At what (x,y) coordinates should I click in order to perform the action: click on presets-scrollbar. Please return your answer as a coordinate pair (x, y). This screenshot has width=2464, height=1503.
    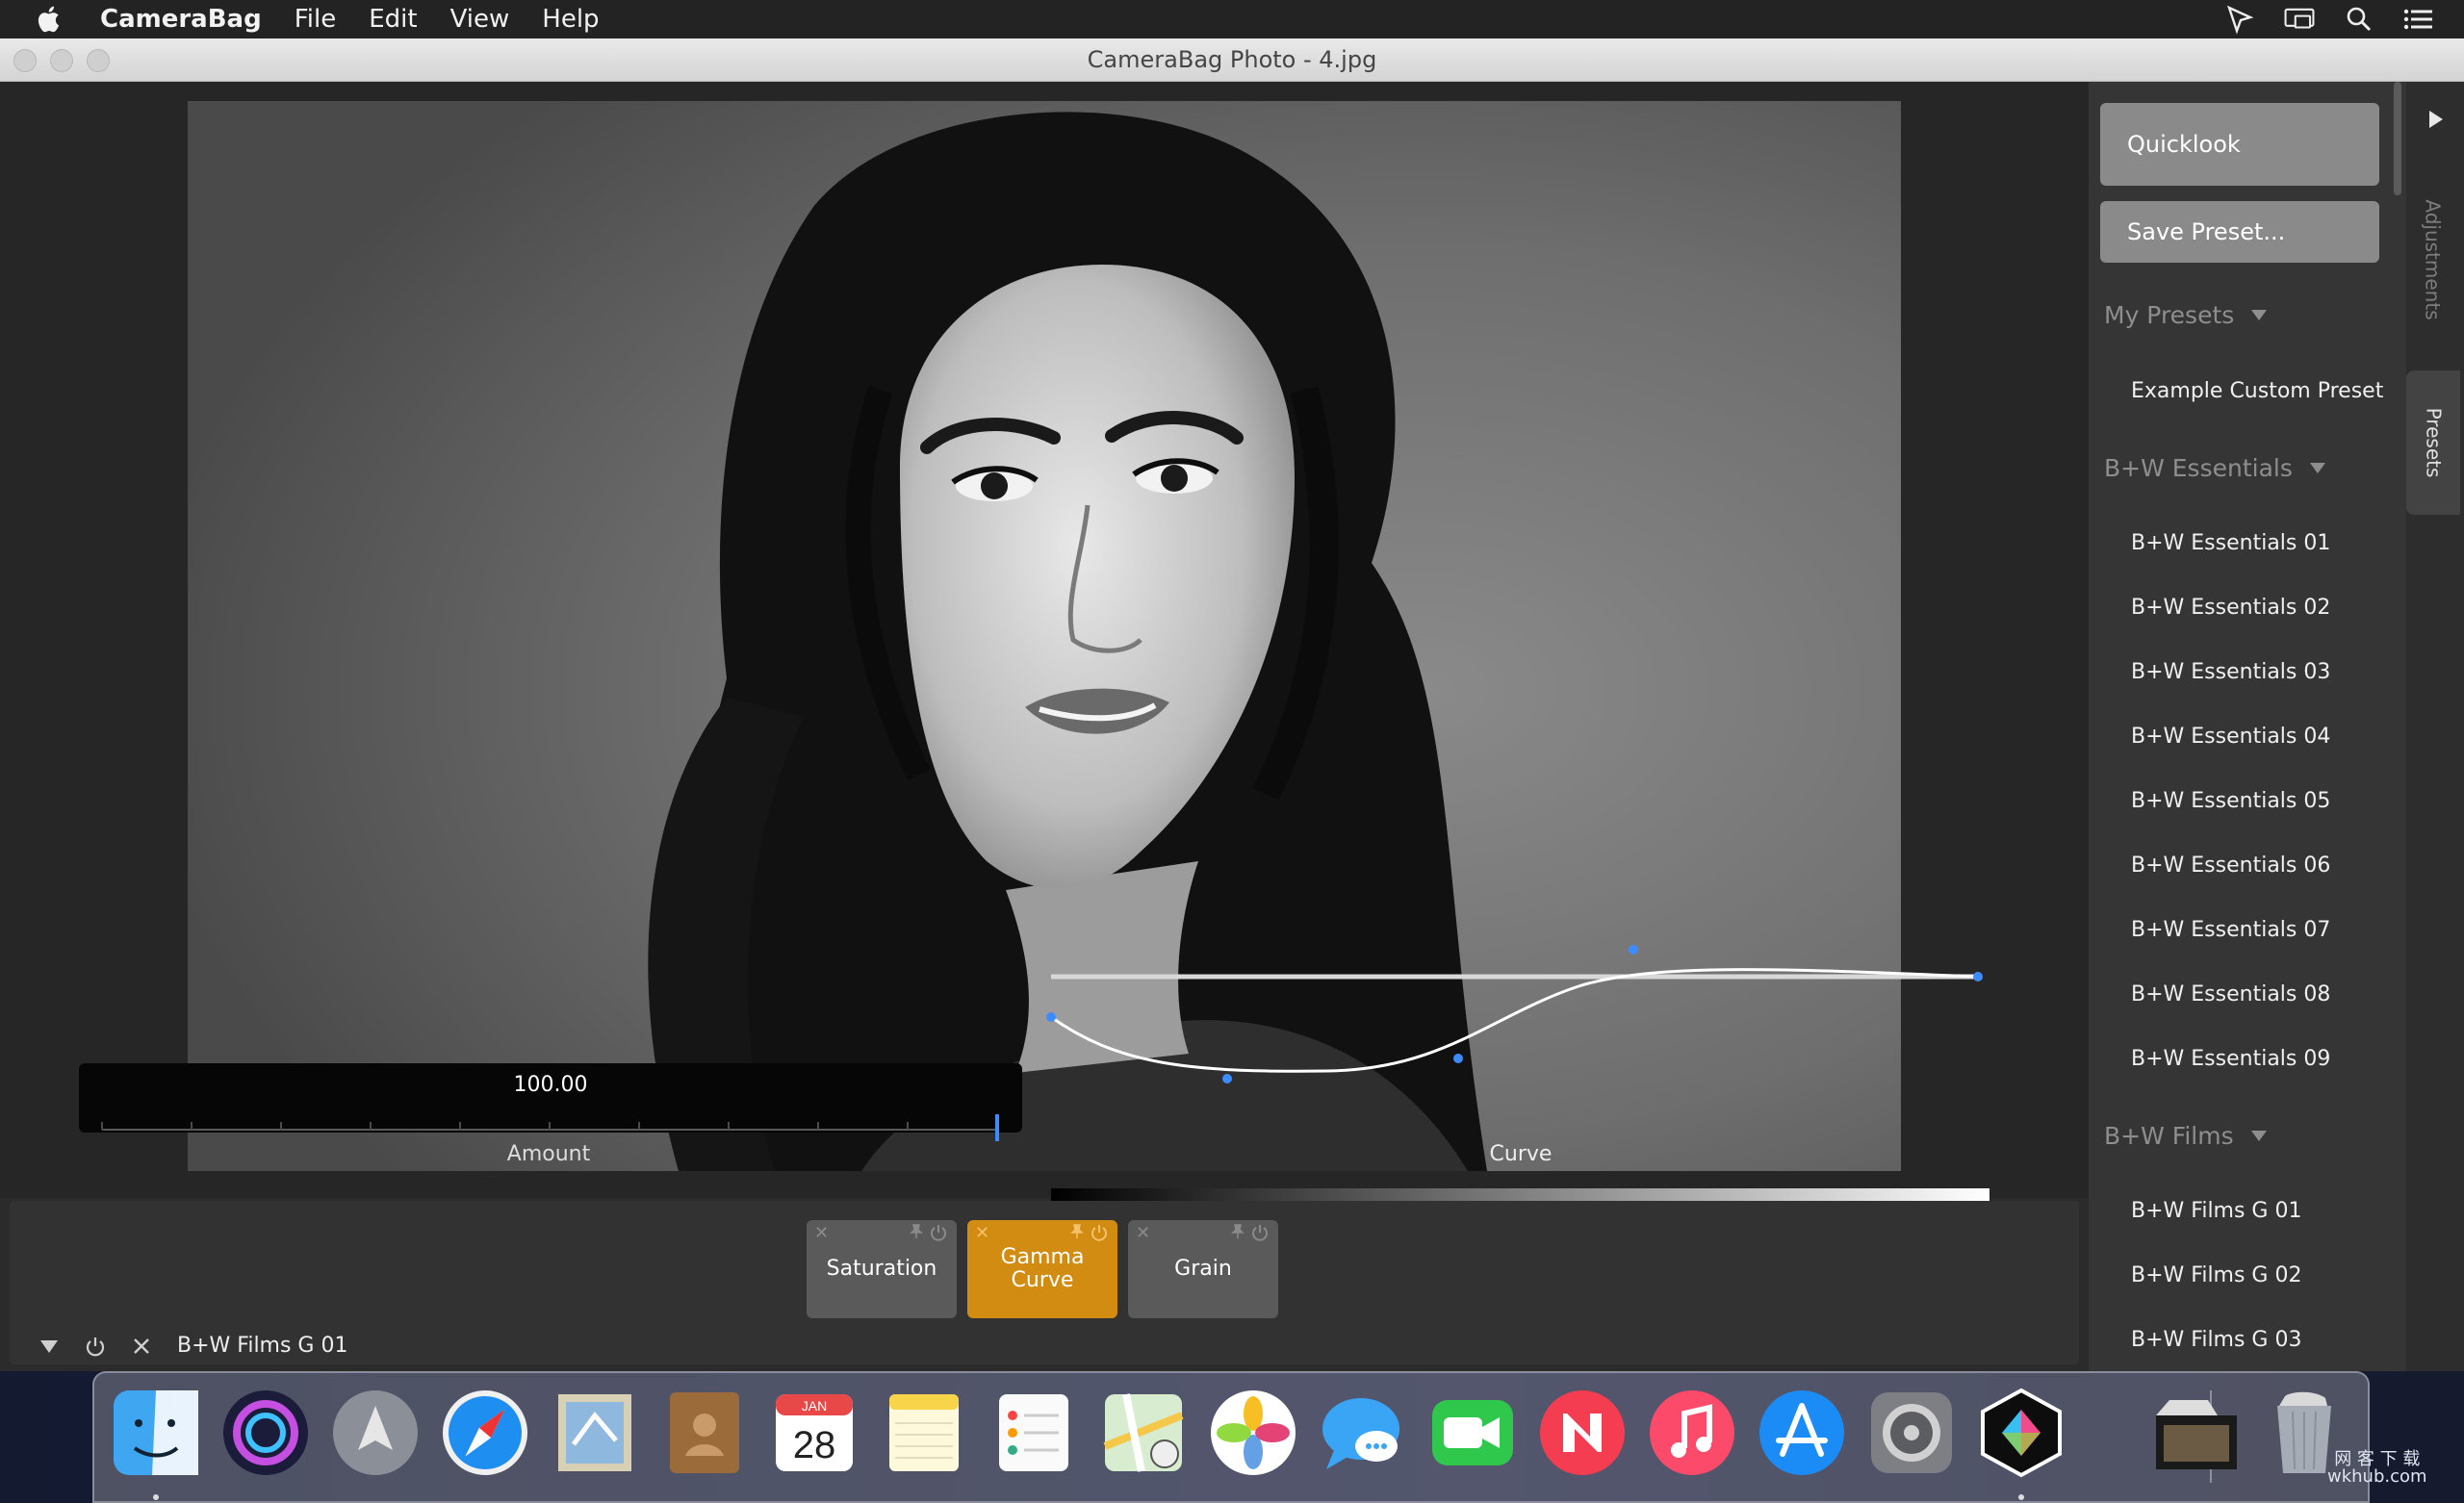
    Looking at the image, I should click on (2397, 138).